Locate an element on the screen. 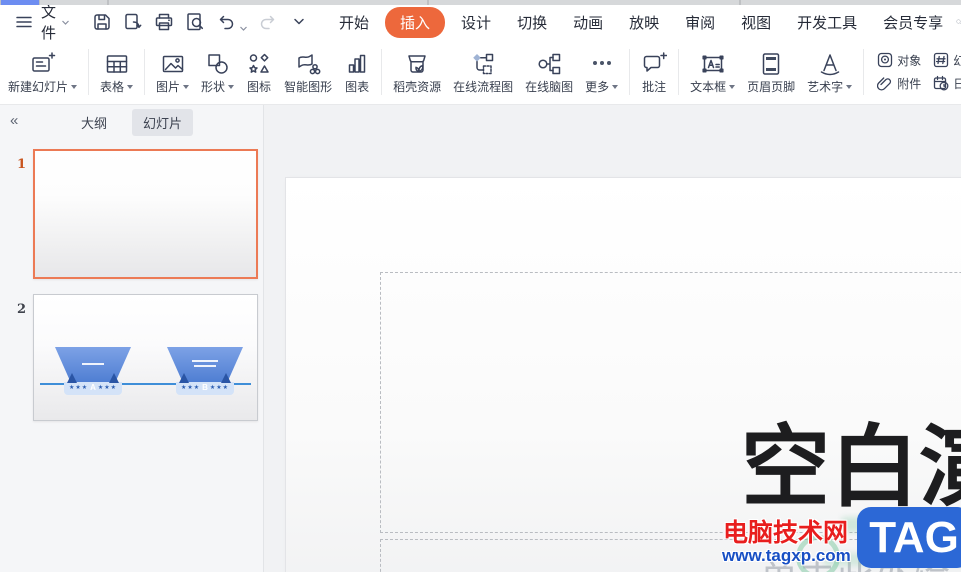 The height and width of the screenshot is (572, 961). icon-library-button: 图标 is located at coordinates (259, 72).